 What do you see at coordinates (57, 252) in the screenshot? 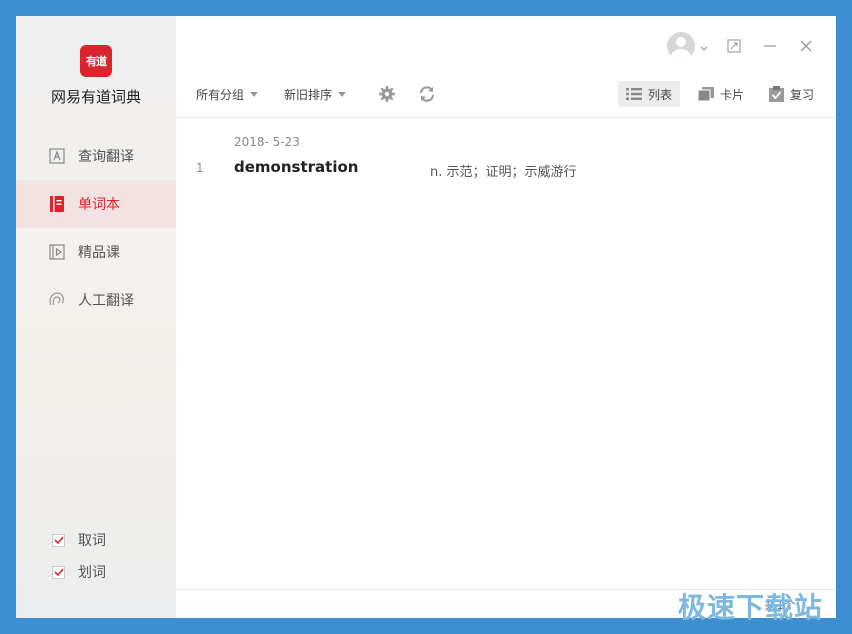
I see `course-play-icon` at bounding box center [57, 252].